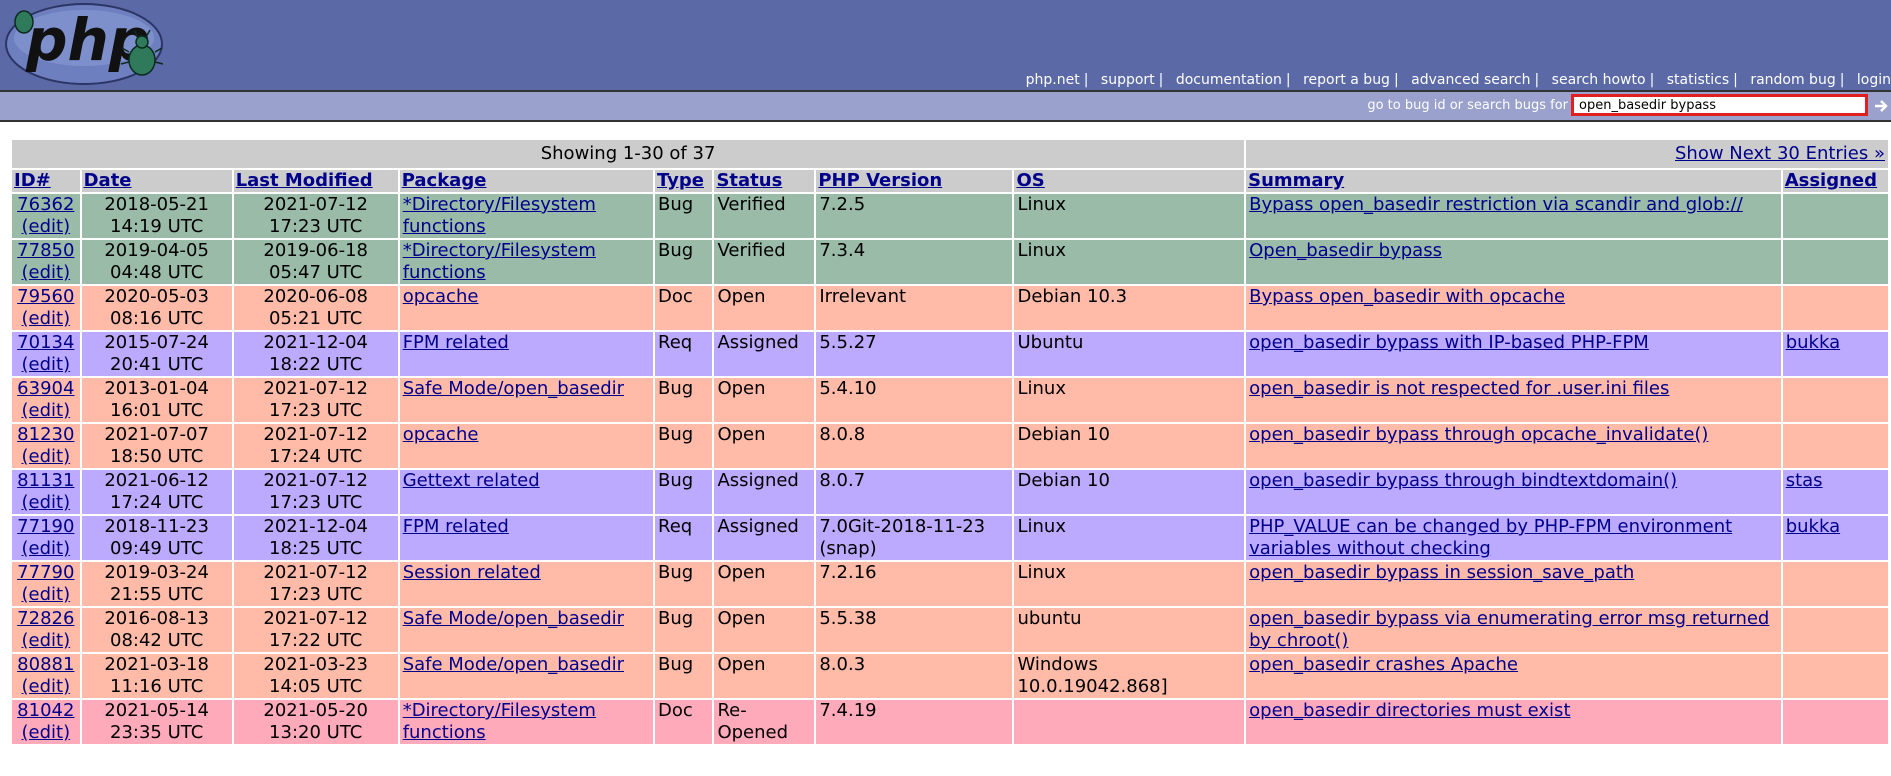 The height and width of the screenshot is (776, 1891). I want to click on search-input, so click(1719, 105).